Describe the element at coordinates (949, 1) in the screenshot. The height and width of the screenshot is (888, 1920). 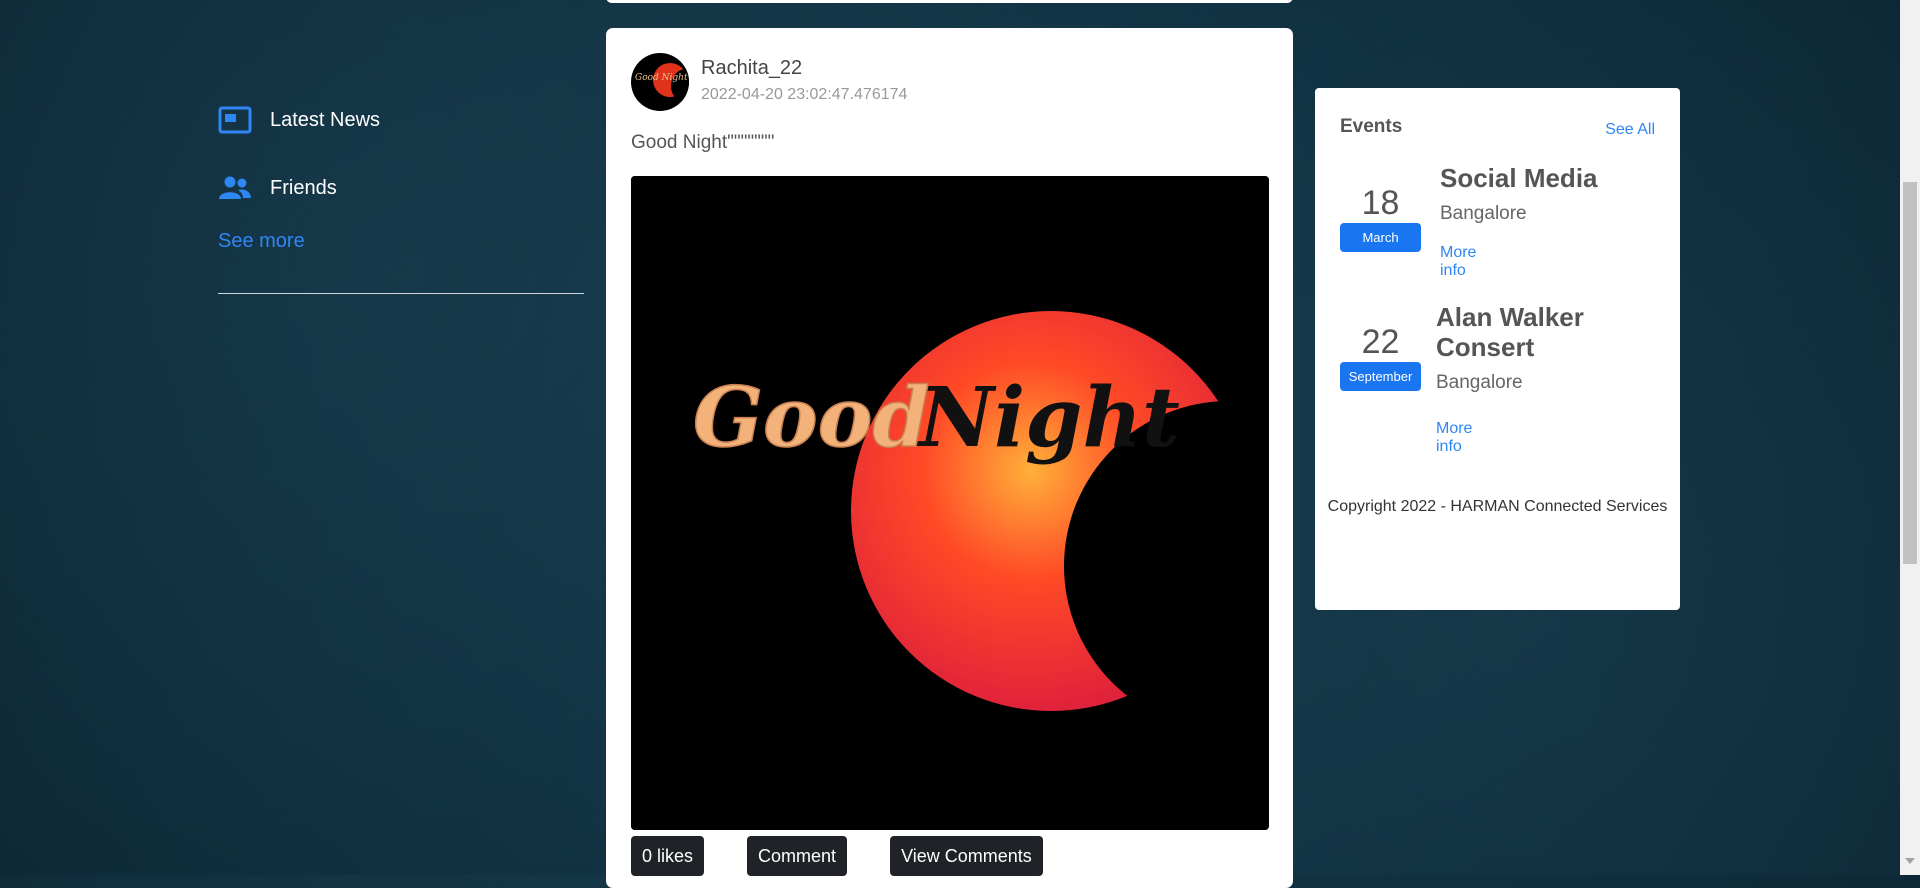
I see `previous-post-card-edge` at that location.